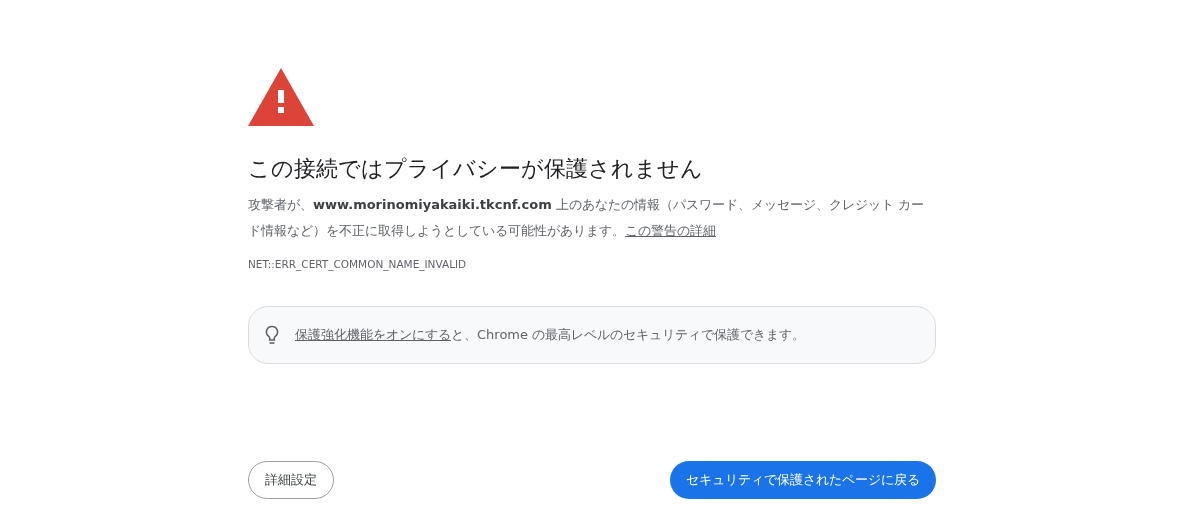 The width and height of the screenshot is (1184, 528). What do you see at coordinates (272, 335) in the screenshot?
I see `lightbulb-icon` at bounding box center [272, 335].